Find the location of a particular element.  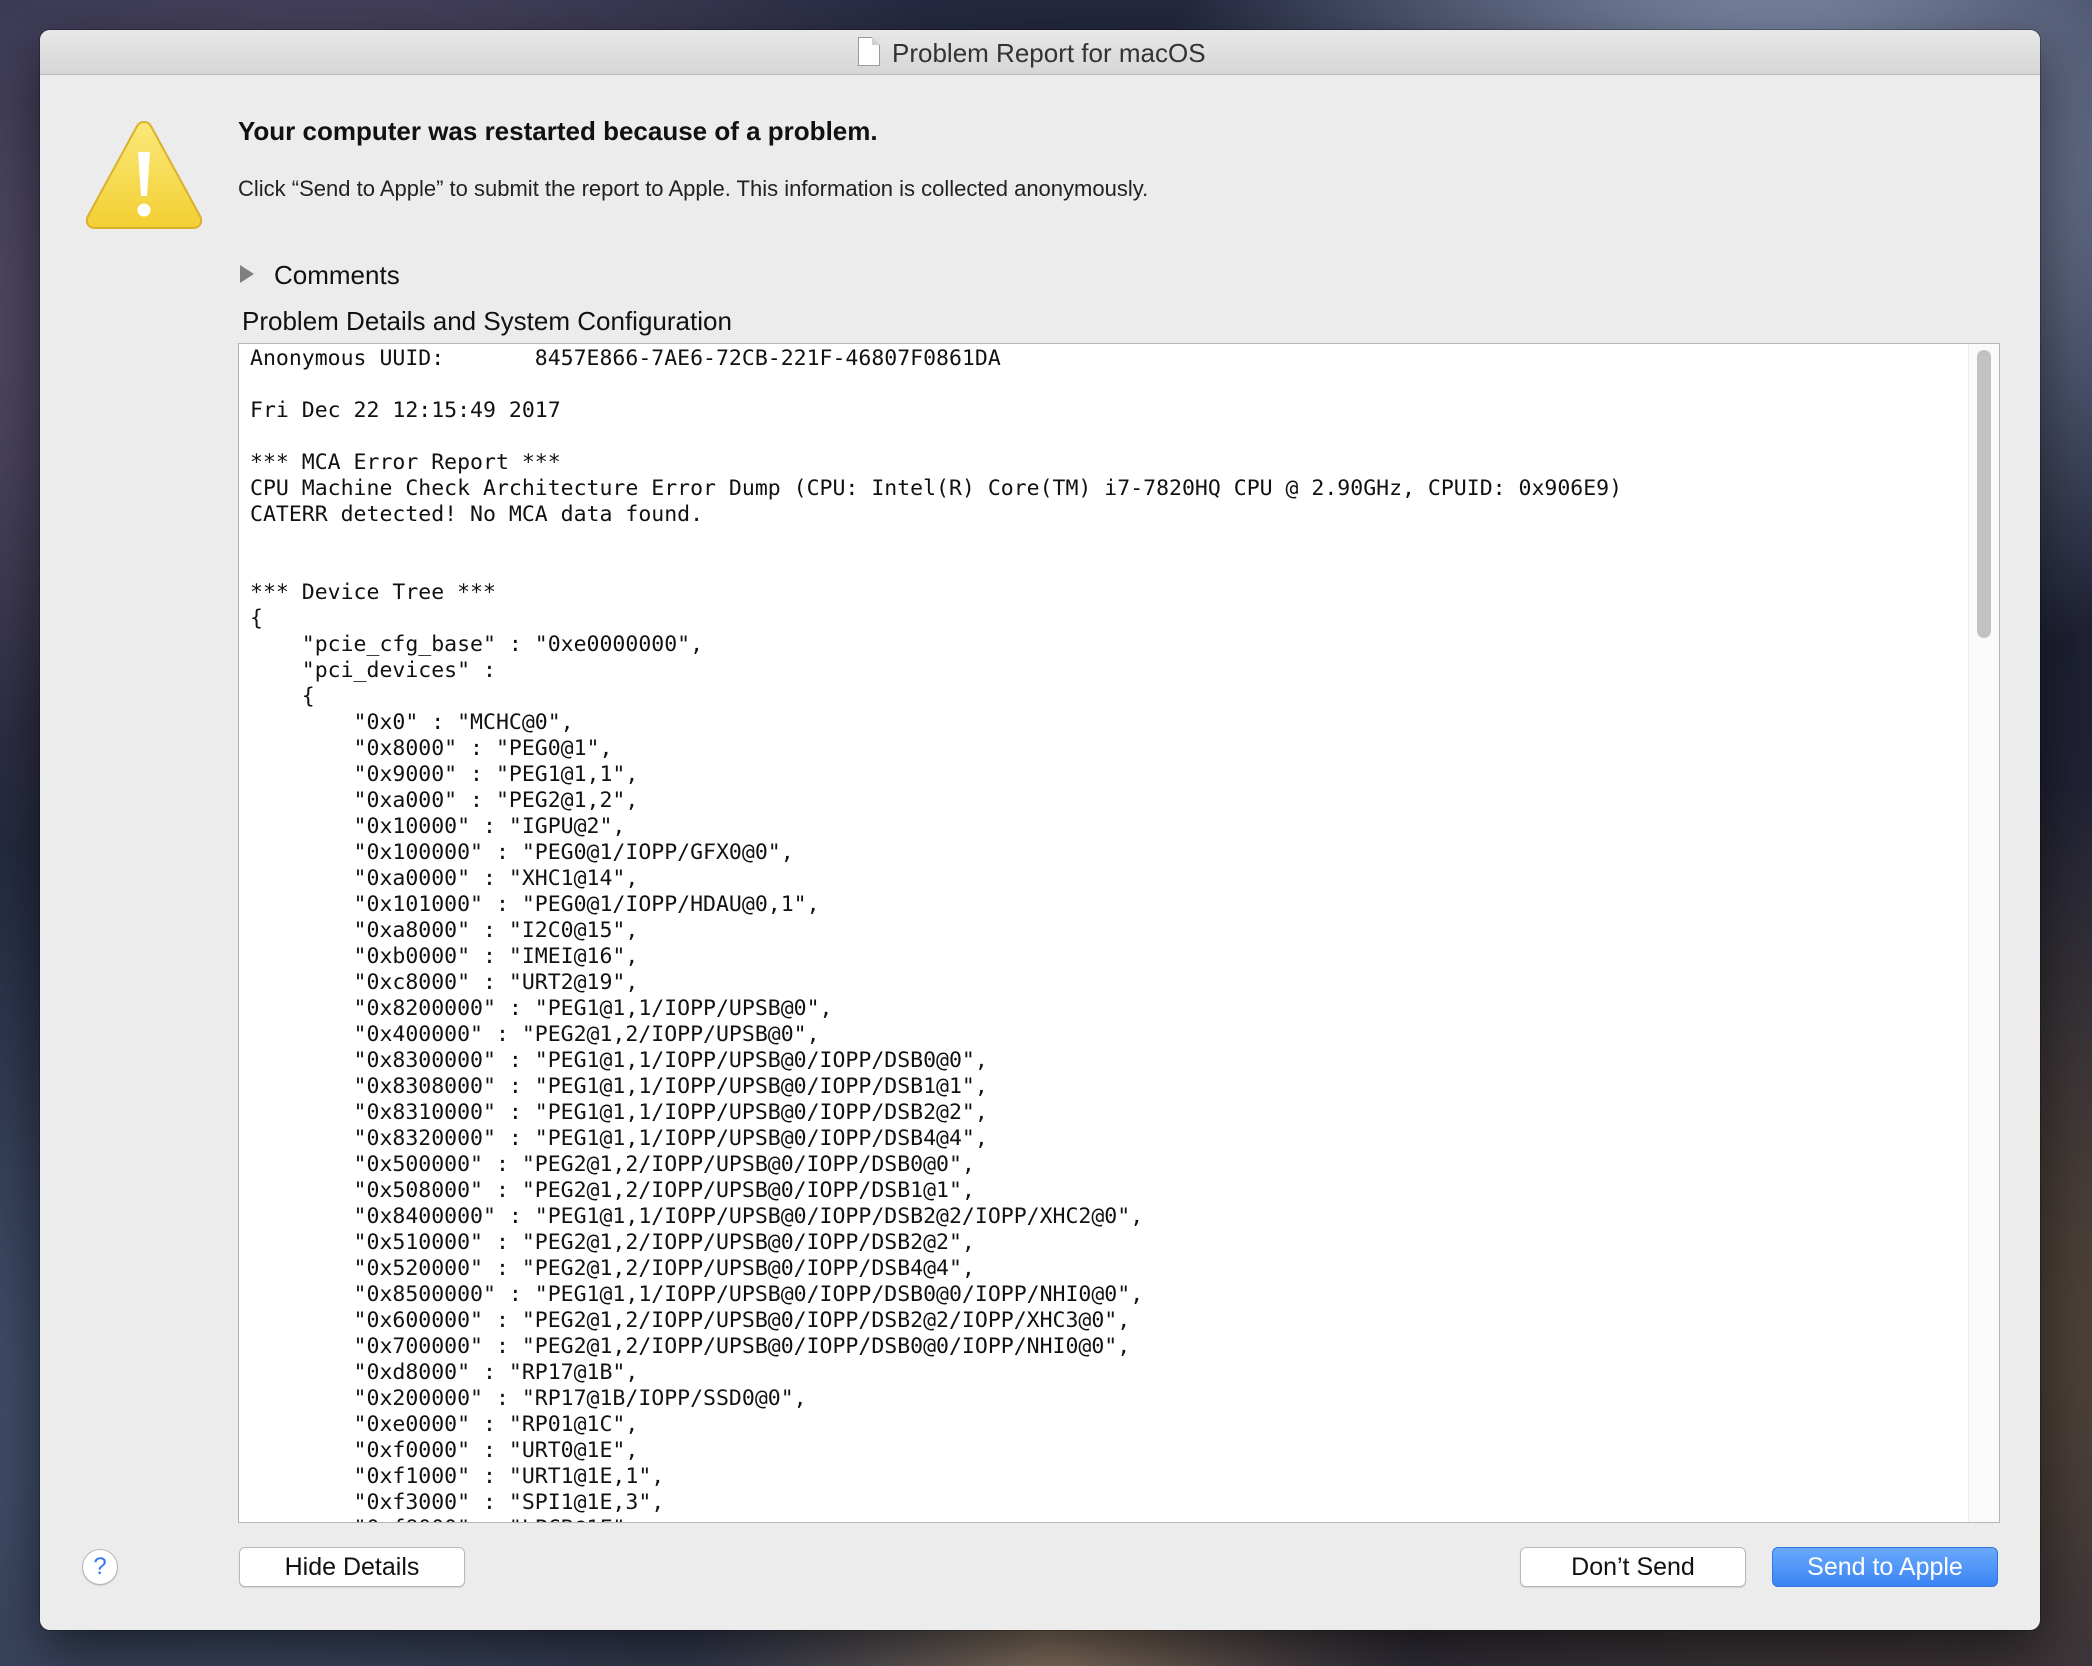

help-button: ? is located at coordinates (100, 1567).